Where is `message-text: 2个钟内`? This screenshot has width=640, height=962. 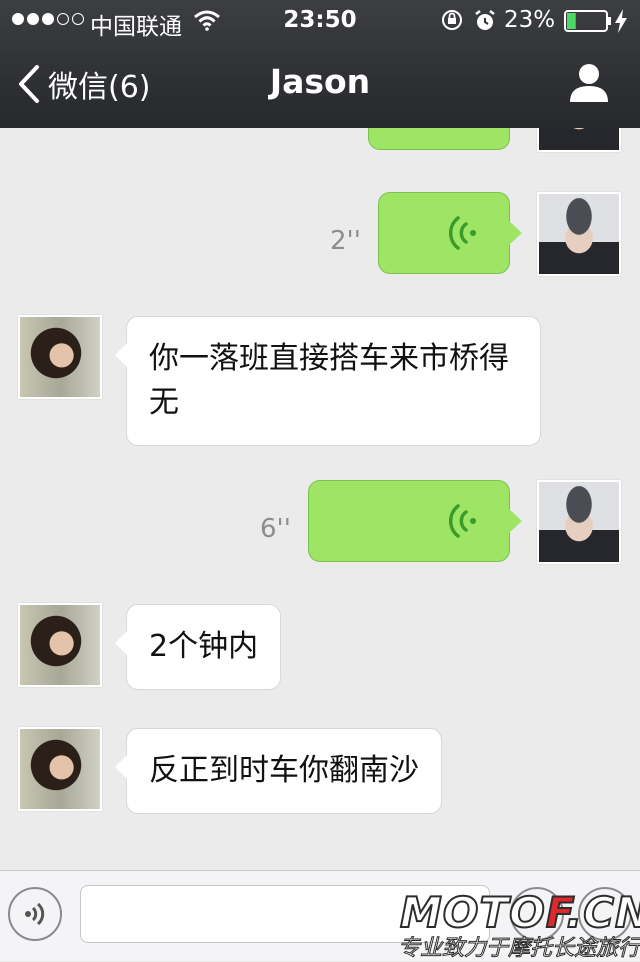
message-text: 2个钟内 is located at coordinates (204, 646).